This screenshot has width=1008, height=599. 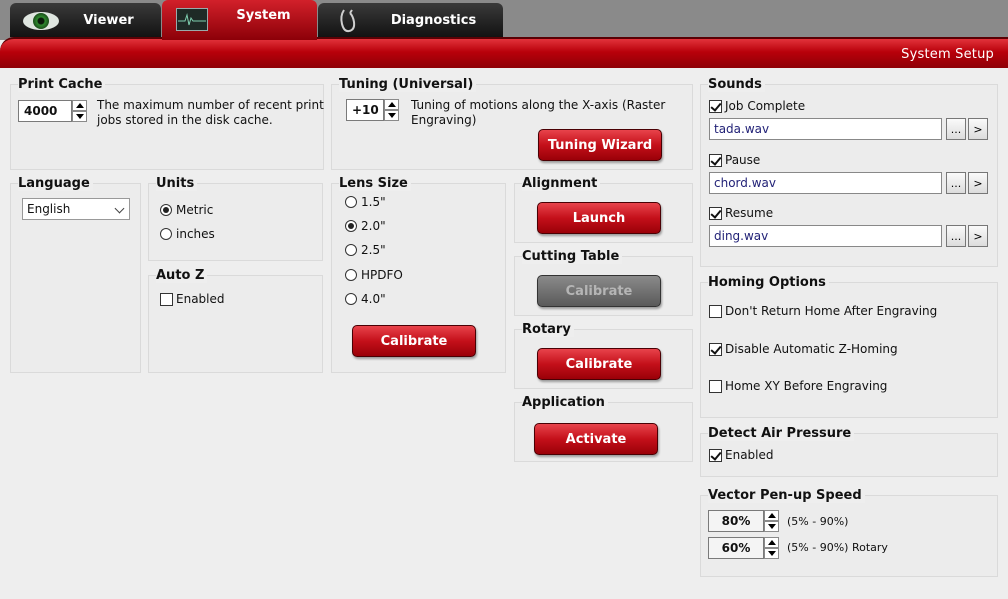 I want to click on pen-up-speed-panel, so click(x=849, y=536).